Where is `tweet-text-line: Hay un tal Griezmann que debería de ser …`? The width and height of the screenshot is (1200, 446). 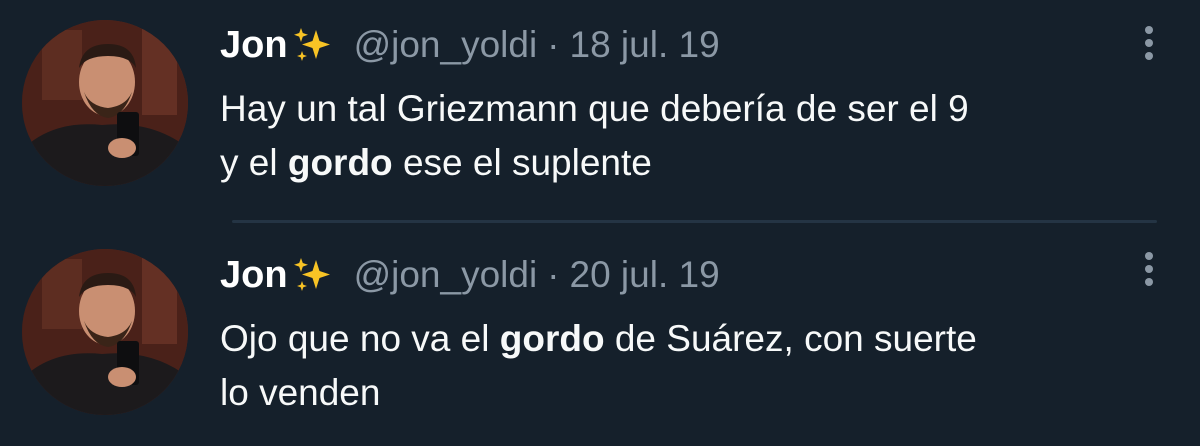 tweet-text-line: Hay un tal Griezmann que debería de ser … is located at coordinates (700, 109).